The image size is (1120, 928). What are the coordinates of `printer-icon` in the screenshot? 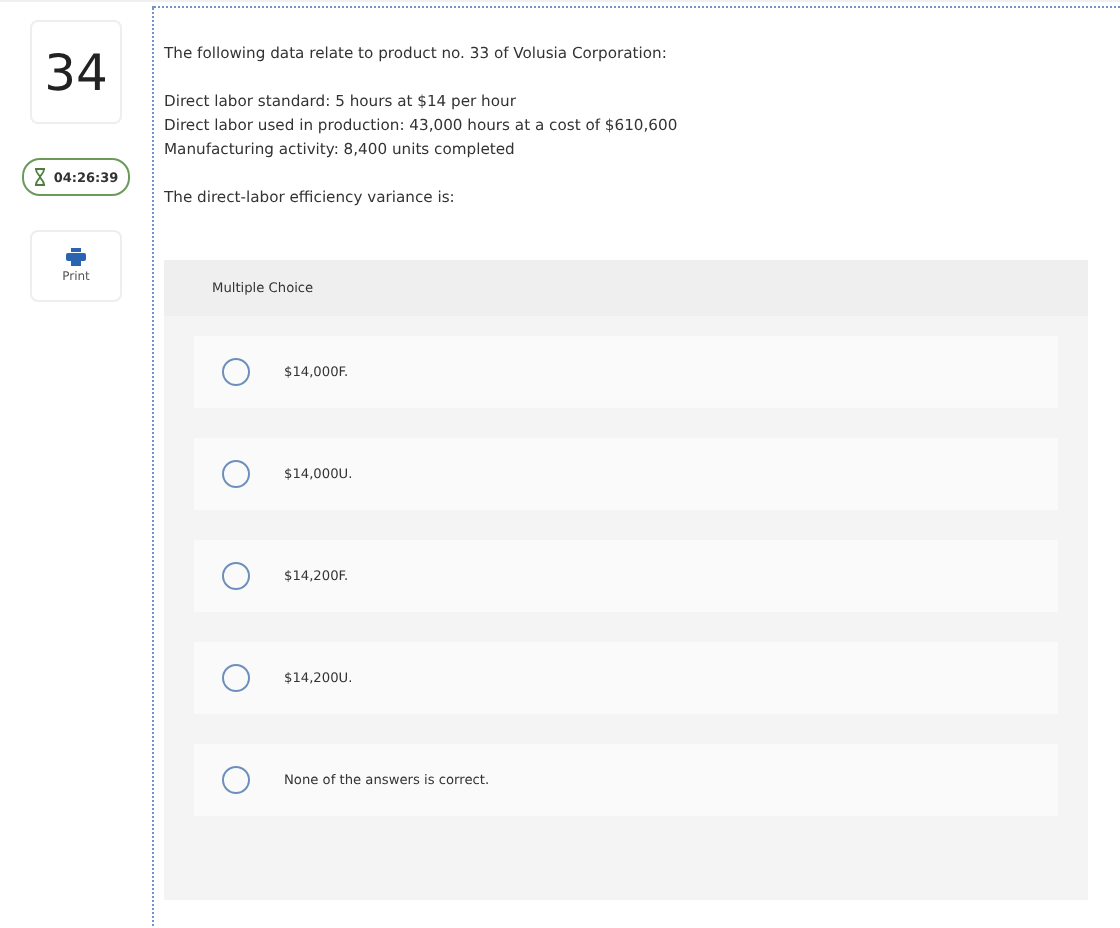 It's located at (76, 257).